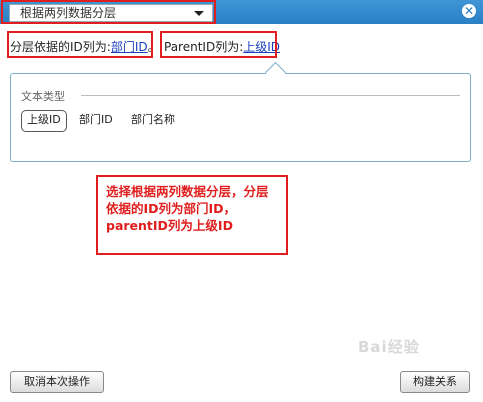 This screenshot has height=402, width=483. Describe the element at coordinates (192, 215) in the screenshot. I see `annotation-note: 选择根据两列数据分层，分层依据的ID列为部门ID，parentID列为上级ID` at that location.